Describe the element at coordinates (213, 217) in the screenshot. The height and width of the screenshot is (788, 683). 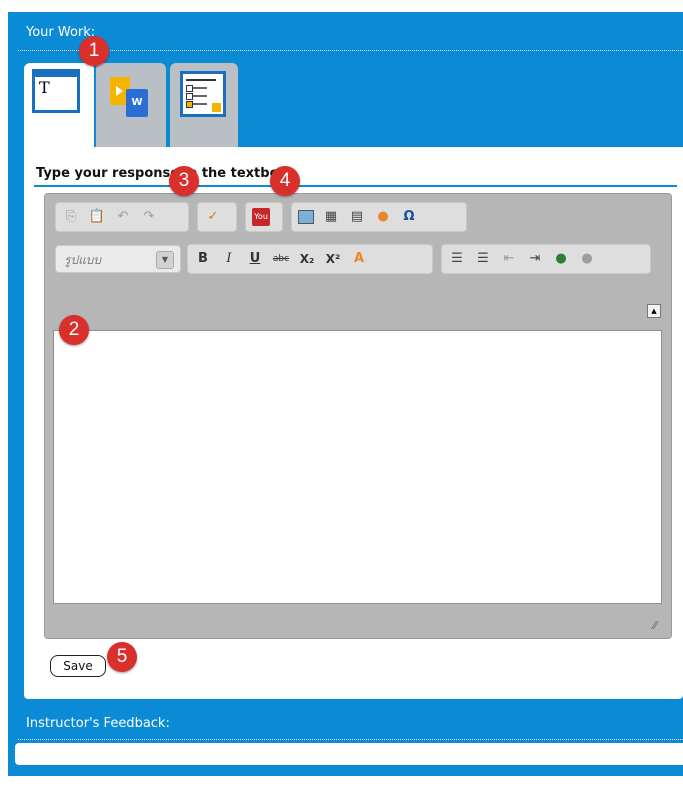
I see `spellcheck-icon: ✓` at that location.